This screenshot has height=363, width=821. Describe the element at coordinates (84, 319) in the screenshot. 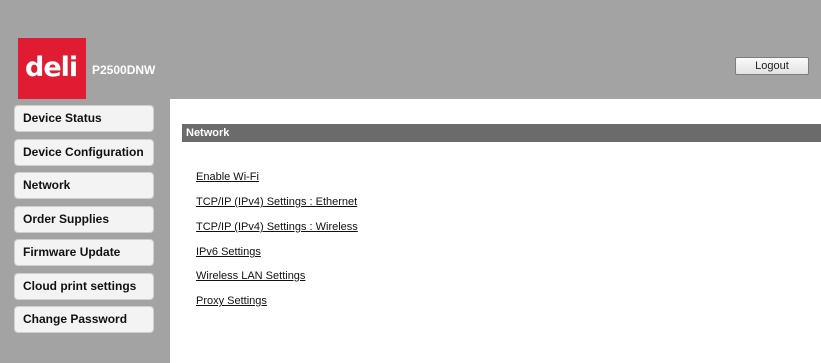

I see `sidebar-item-change-password: Change Password` at that location.